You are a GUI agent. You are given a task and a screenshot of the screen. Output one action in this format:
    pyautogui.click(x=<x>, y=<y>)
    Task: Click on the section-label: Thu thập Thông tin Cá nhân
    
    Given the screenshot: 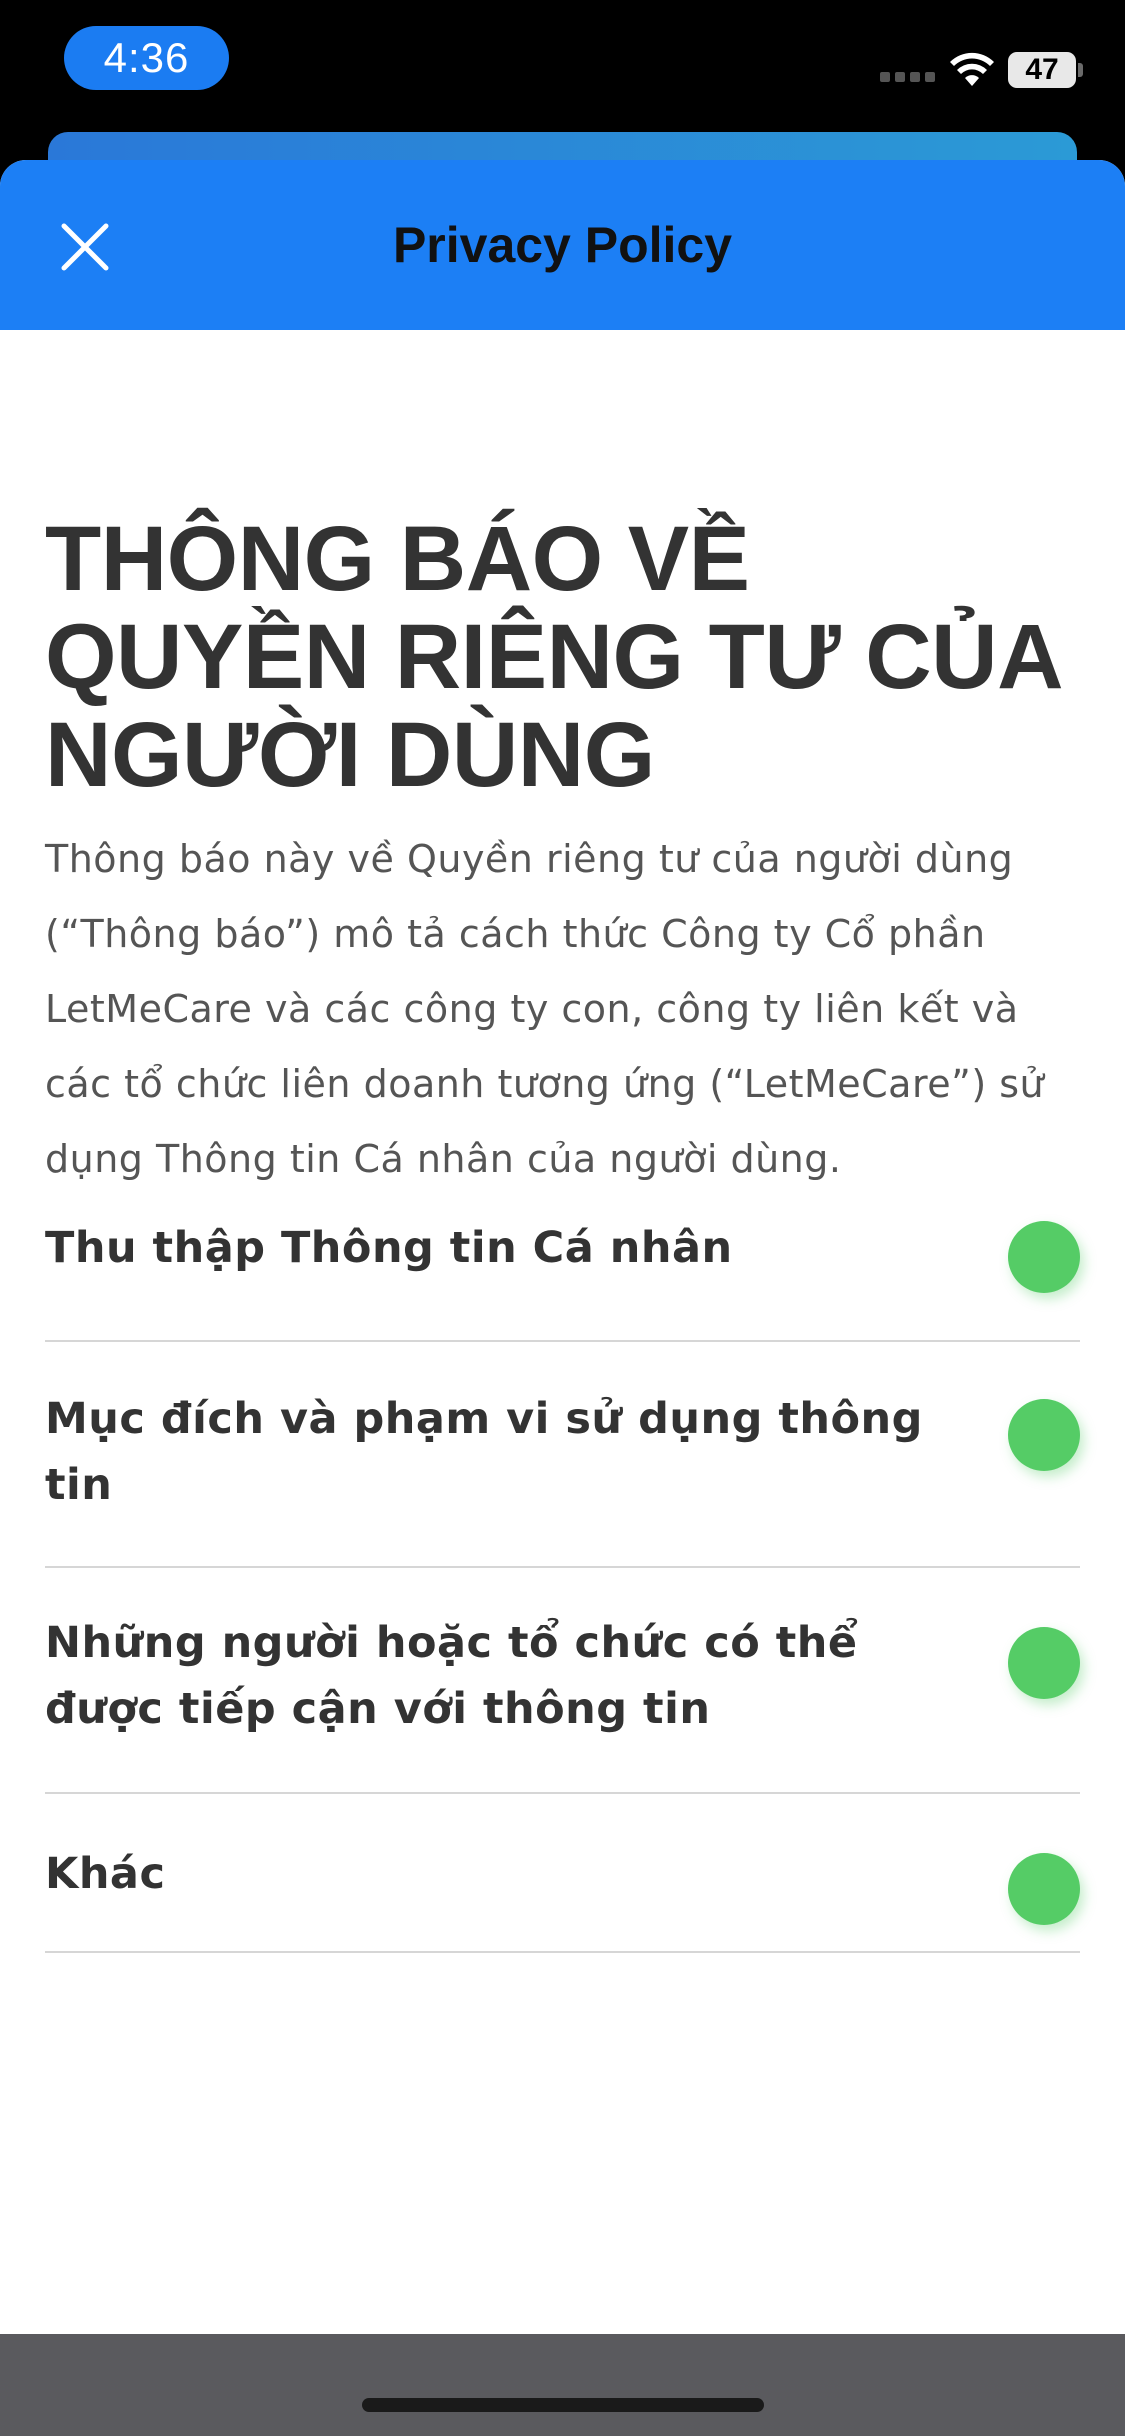 What is the action you would take?
    pyautogui.click(x=389, y=1248)
    